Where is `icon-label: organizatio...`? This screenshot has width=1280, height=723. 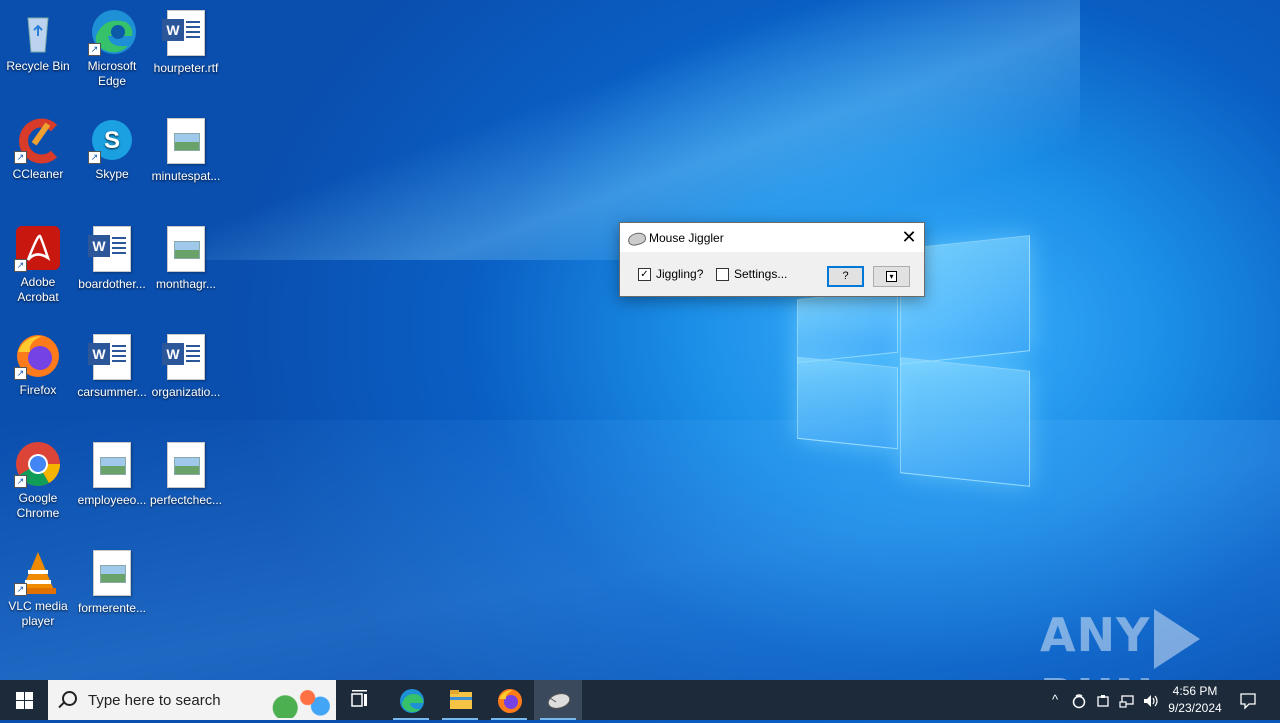
icon-label: organizatio... is located at coordinates (186, 392).